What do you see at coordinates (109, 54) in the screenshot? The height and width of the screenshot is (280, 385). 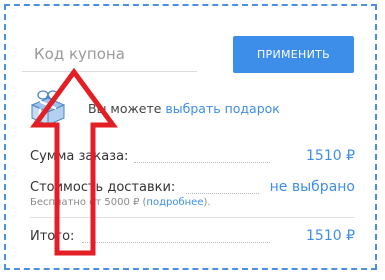 I see `coupon-code-input` at bounding box center [109, 54].